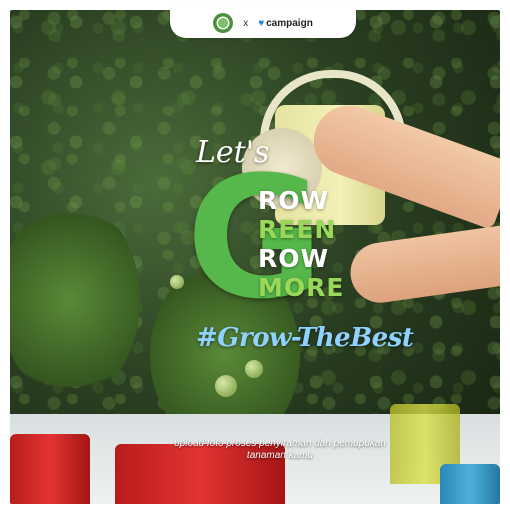 The height and width of the screenshot is (514, 510). I want to click on pot-blue-right, so click(470, 484).